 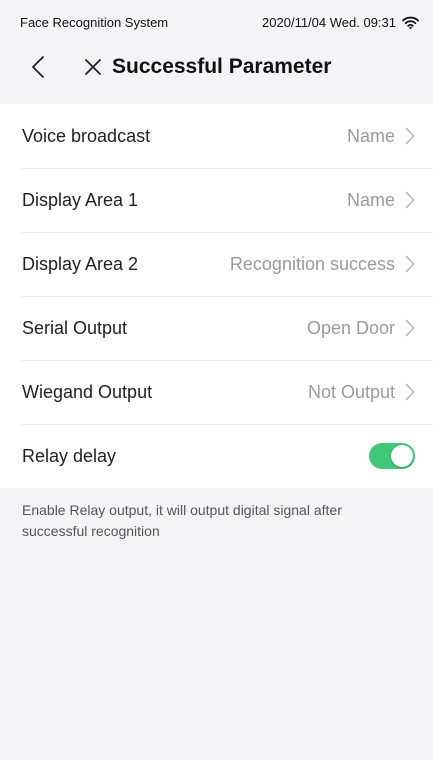 What do you see at coordinates (402, 456) in the screenshot?
I see `toggle-knob` at bounding box center [402, 456].